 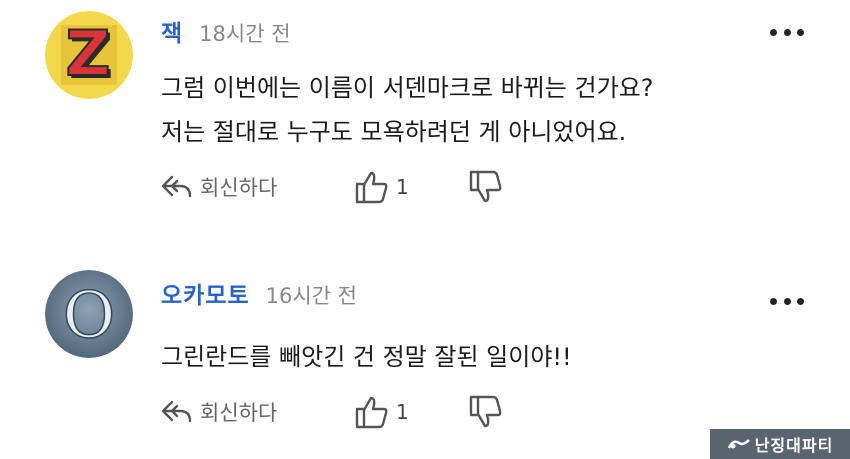 I want to click on comment-text: 그린란드를 빼앗긴 건 정말 잘된 일이야!!, so click(x=486, y=357).